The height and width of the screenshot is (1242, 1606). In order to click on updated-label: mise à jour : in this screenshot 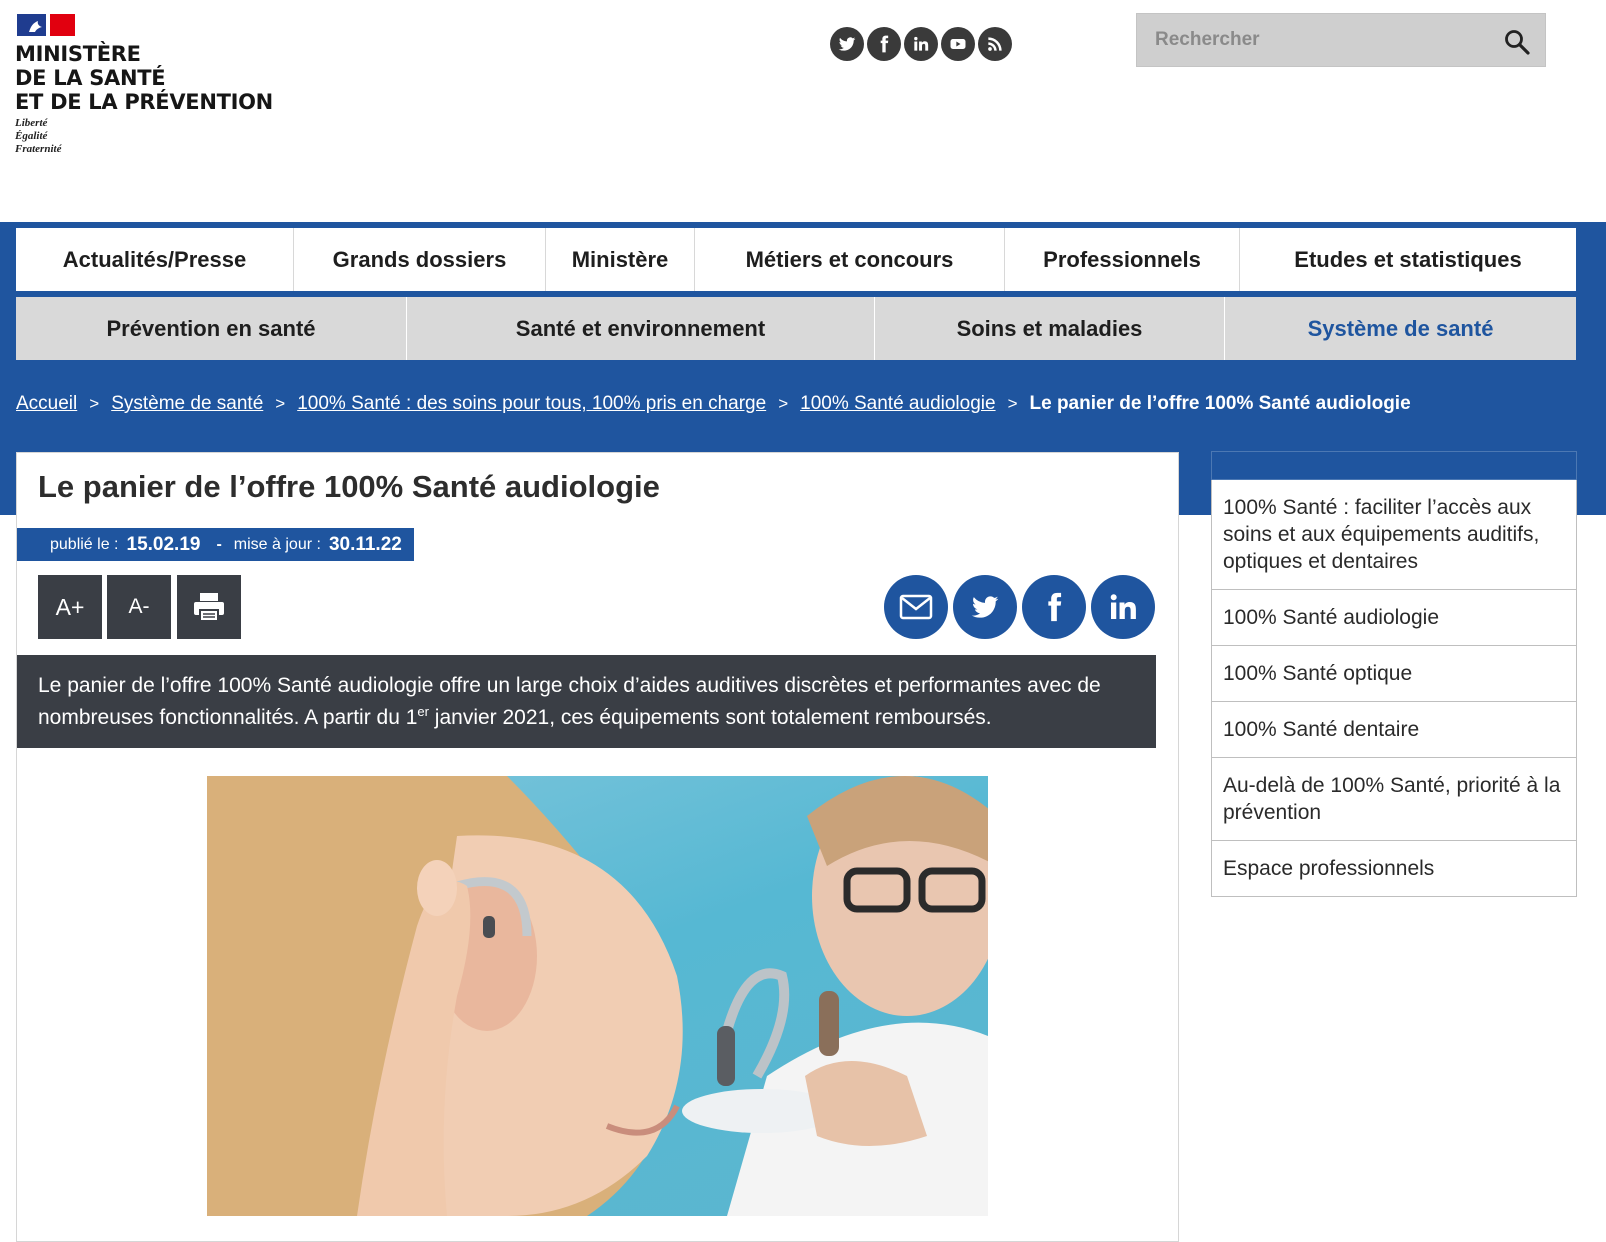, I will do `click(277, 544)`.